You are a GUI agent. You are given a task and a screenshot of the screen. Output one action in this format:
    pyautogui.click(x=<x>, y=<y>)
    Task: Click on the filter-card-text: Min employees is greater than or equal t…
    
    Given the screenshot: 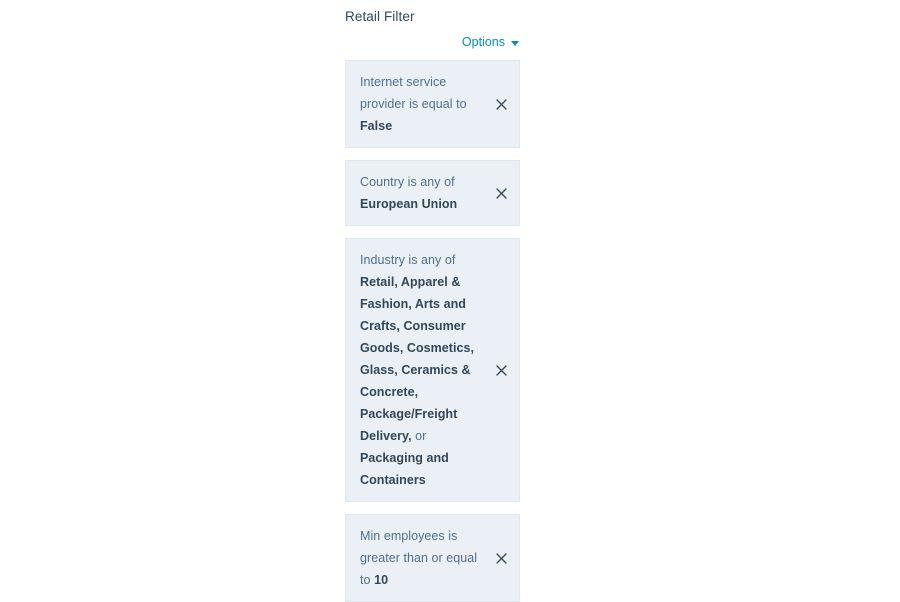 What is the action you would take?
    pyautogui.click(x=422, y=558)
    